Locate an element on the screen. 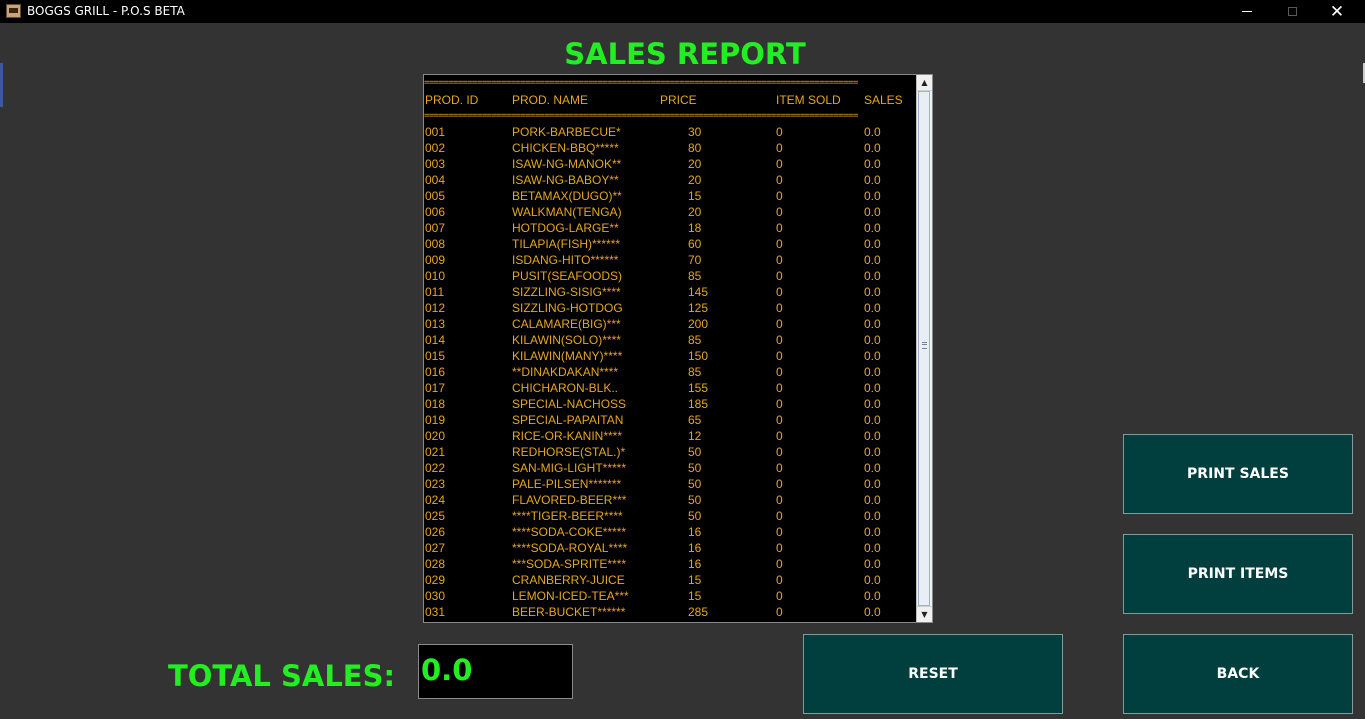  table-row: 031 BEER-BUCKET****** 285 0 0.0 is located at coordinates (670, 612).